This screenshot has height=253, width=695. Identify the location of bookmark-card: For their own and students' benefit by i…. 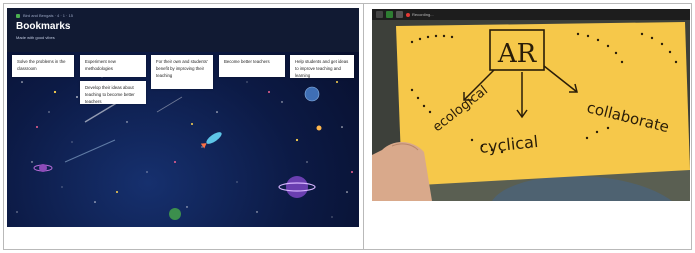
(182, 72).